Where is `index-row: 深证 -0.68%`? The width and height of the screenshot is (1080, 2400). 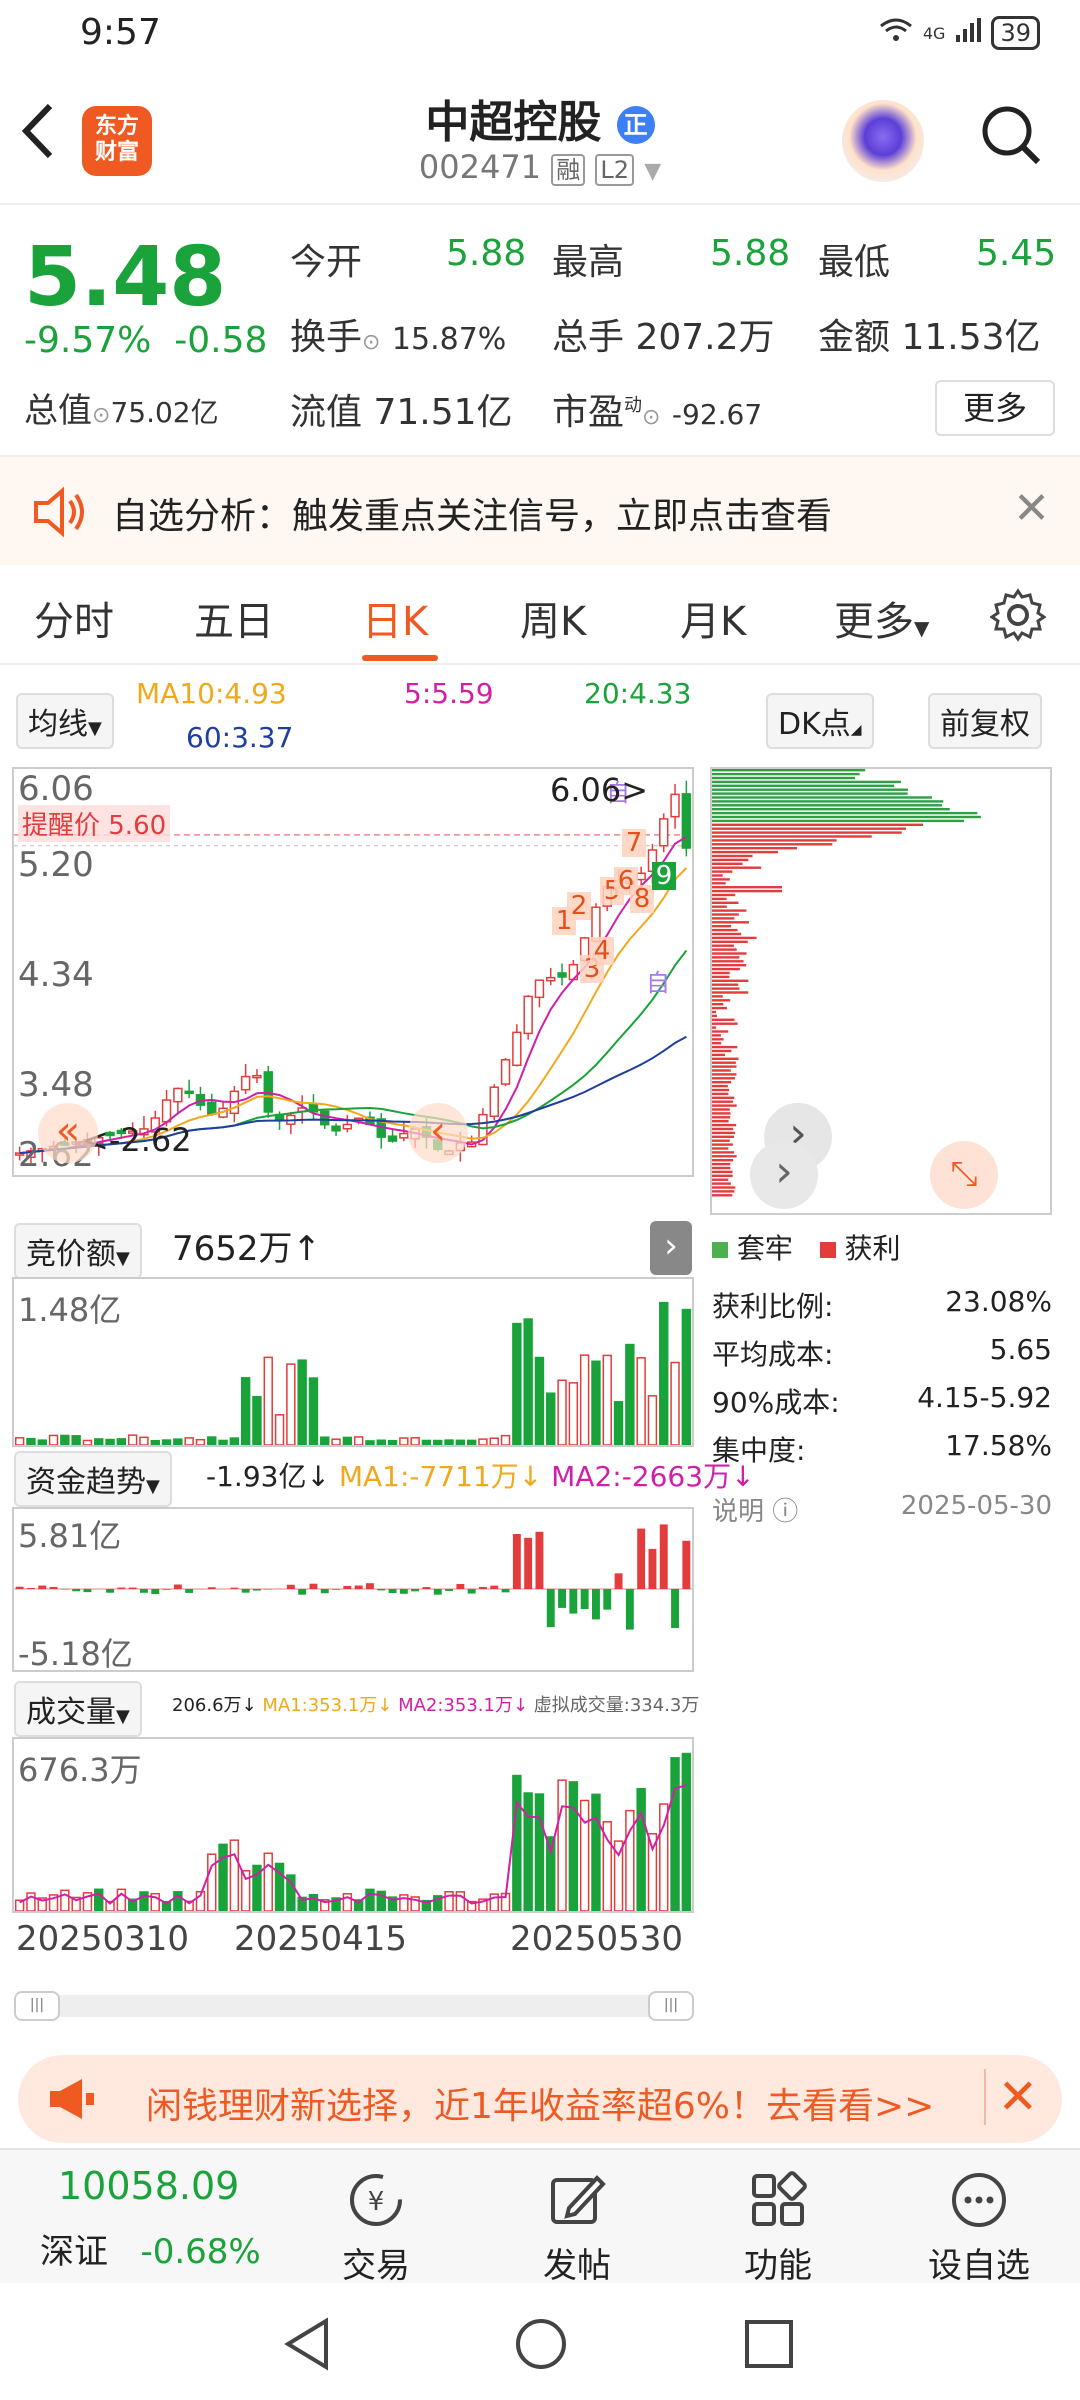
index-row: 深证 -0.68% is located at coordinates (150, 2248).